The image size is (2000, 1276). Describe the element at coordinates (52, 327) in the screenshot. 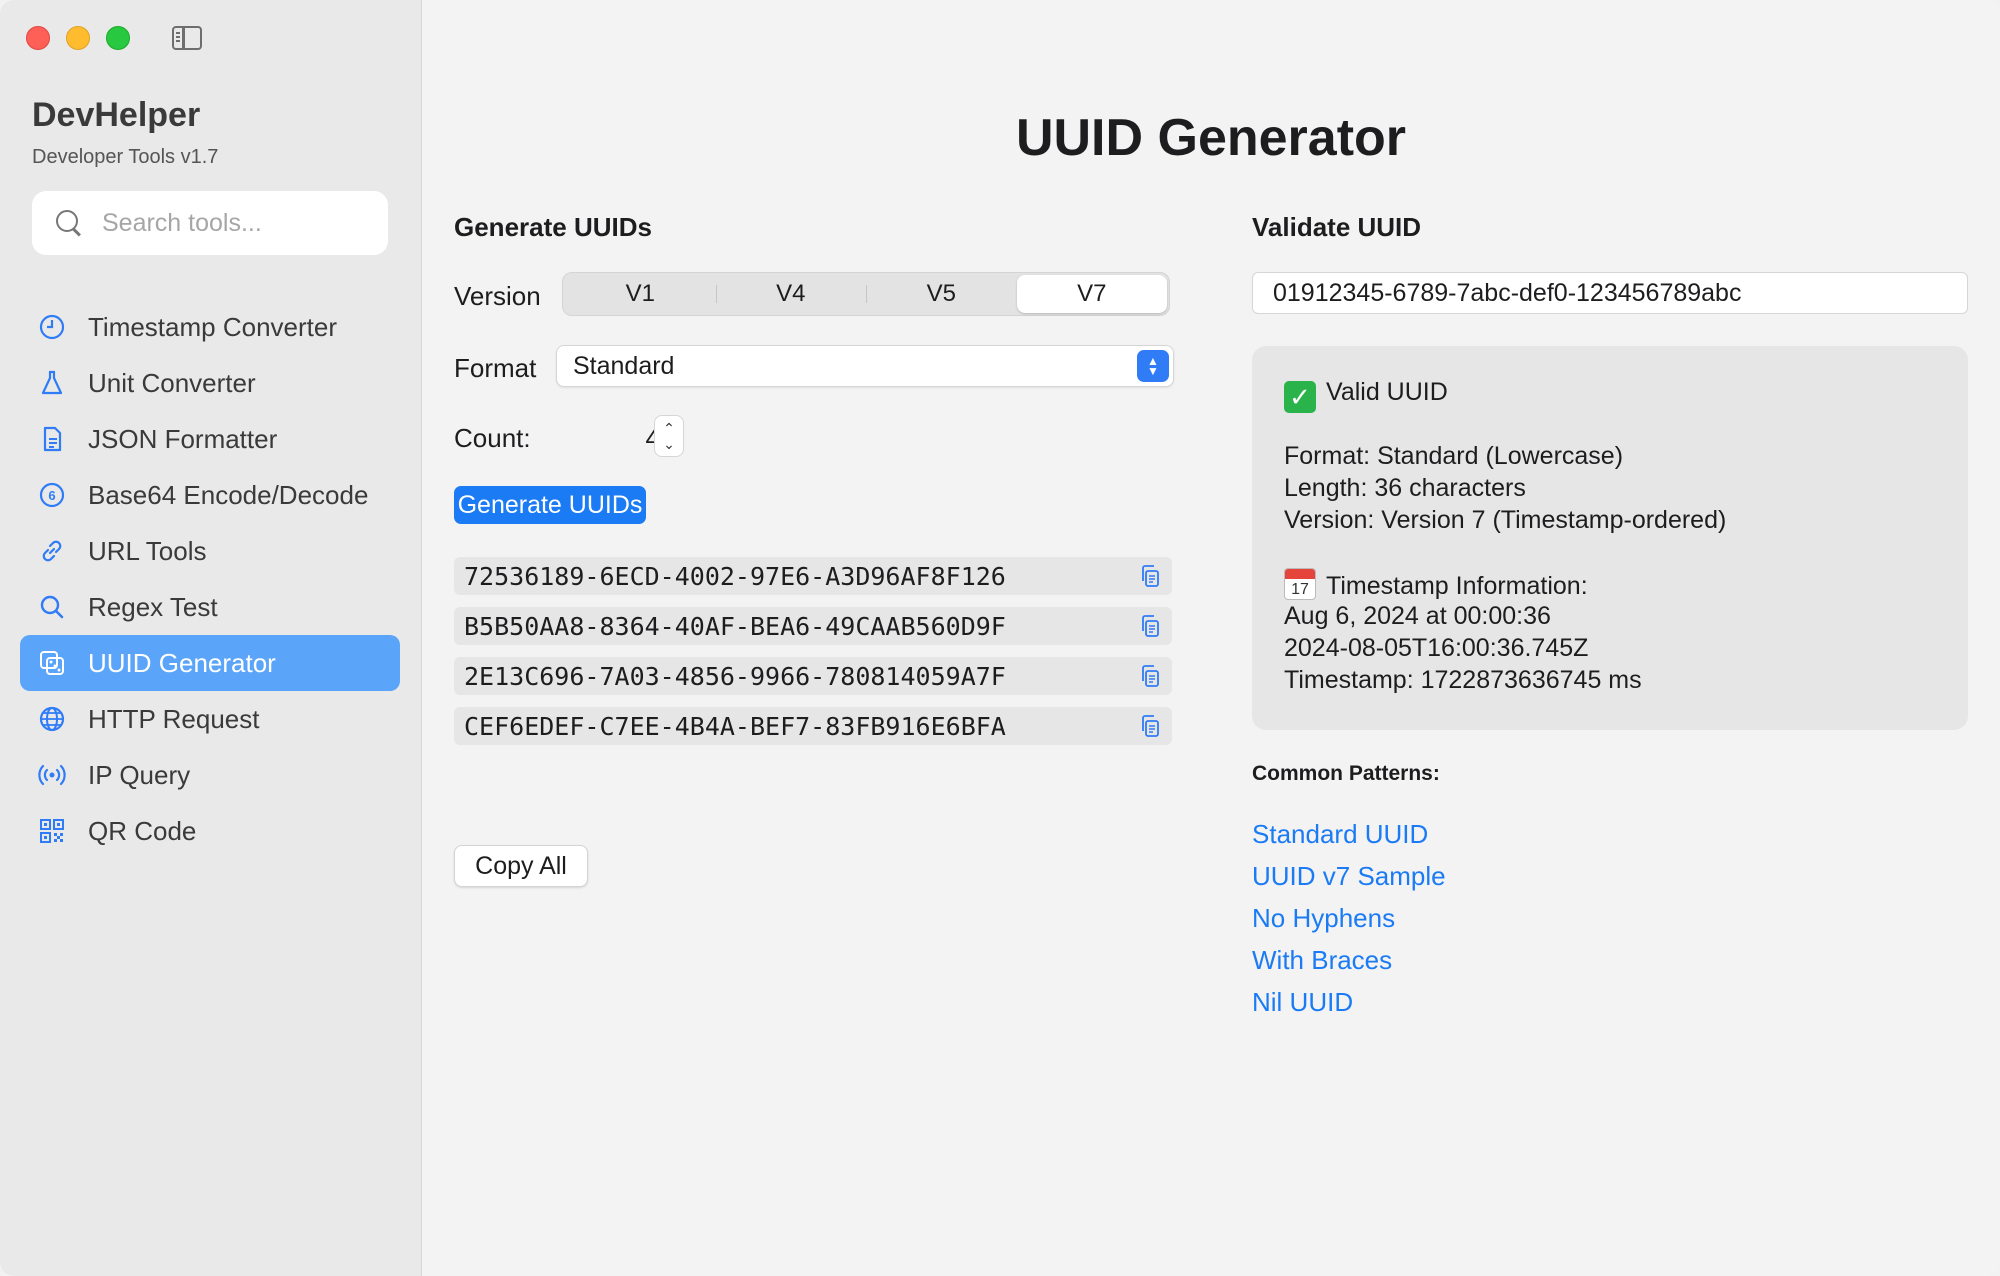

I see `clock-icon` at that location.